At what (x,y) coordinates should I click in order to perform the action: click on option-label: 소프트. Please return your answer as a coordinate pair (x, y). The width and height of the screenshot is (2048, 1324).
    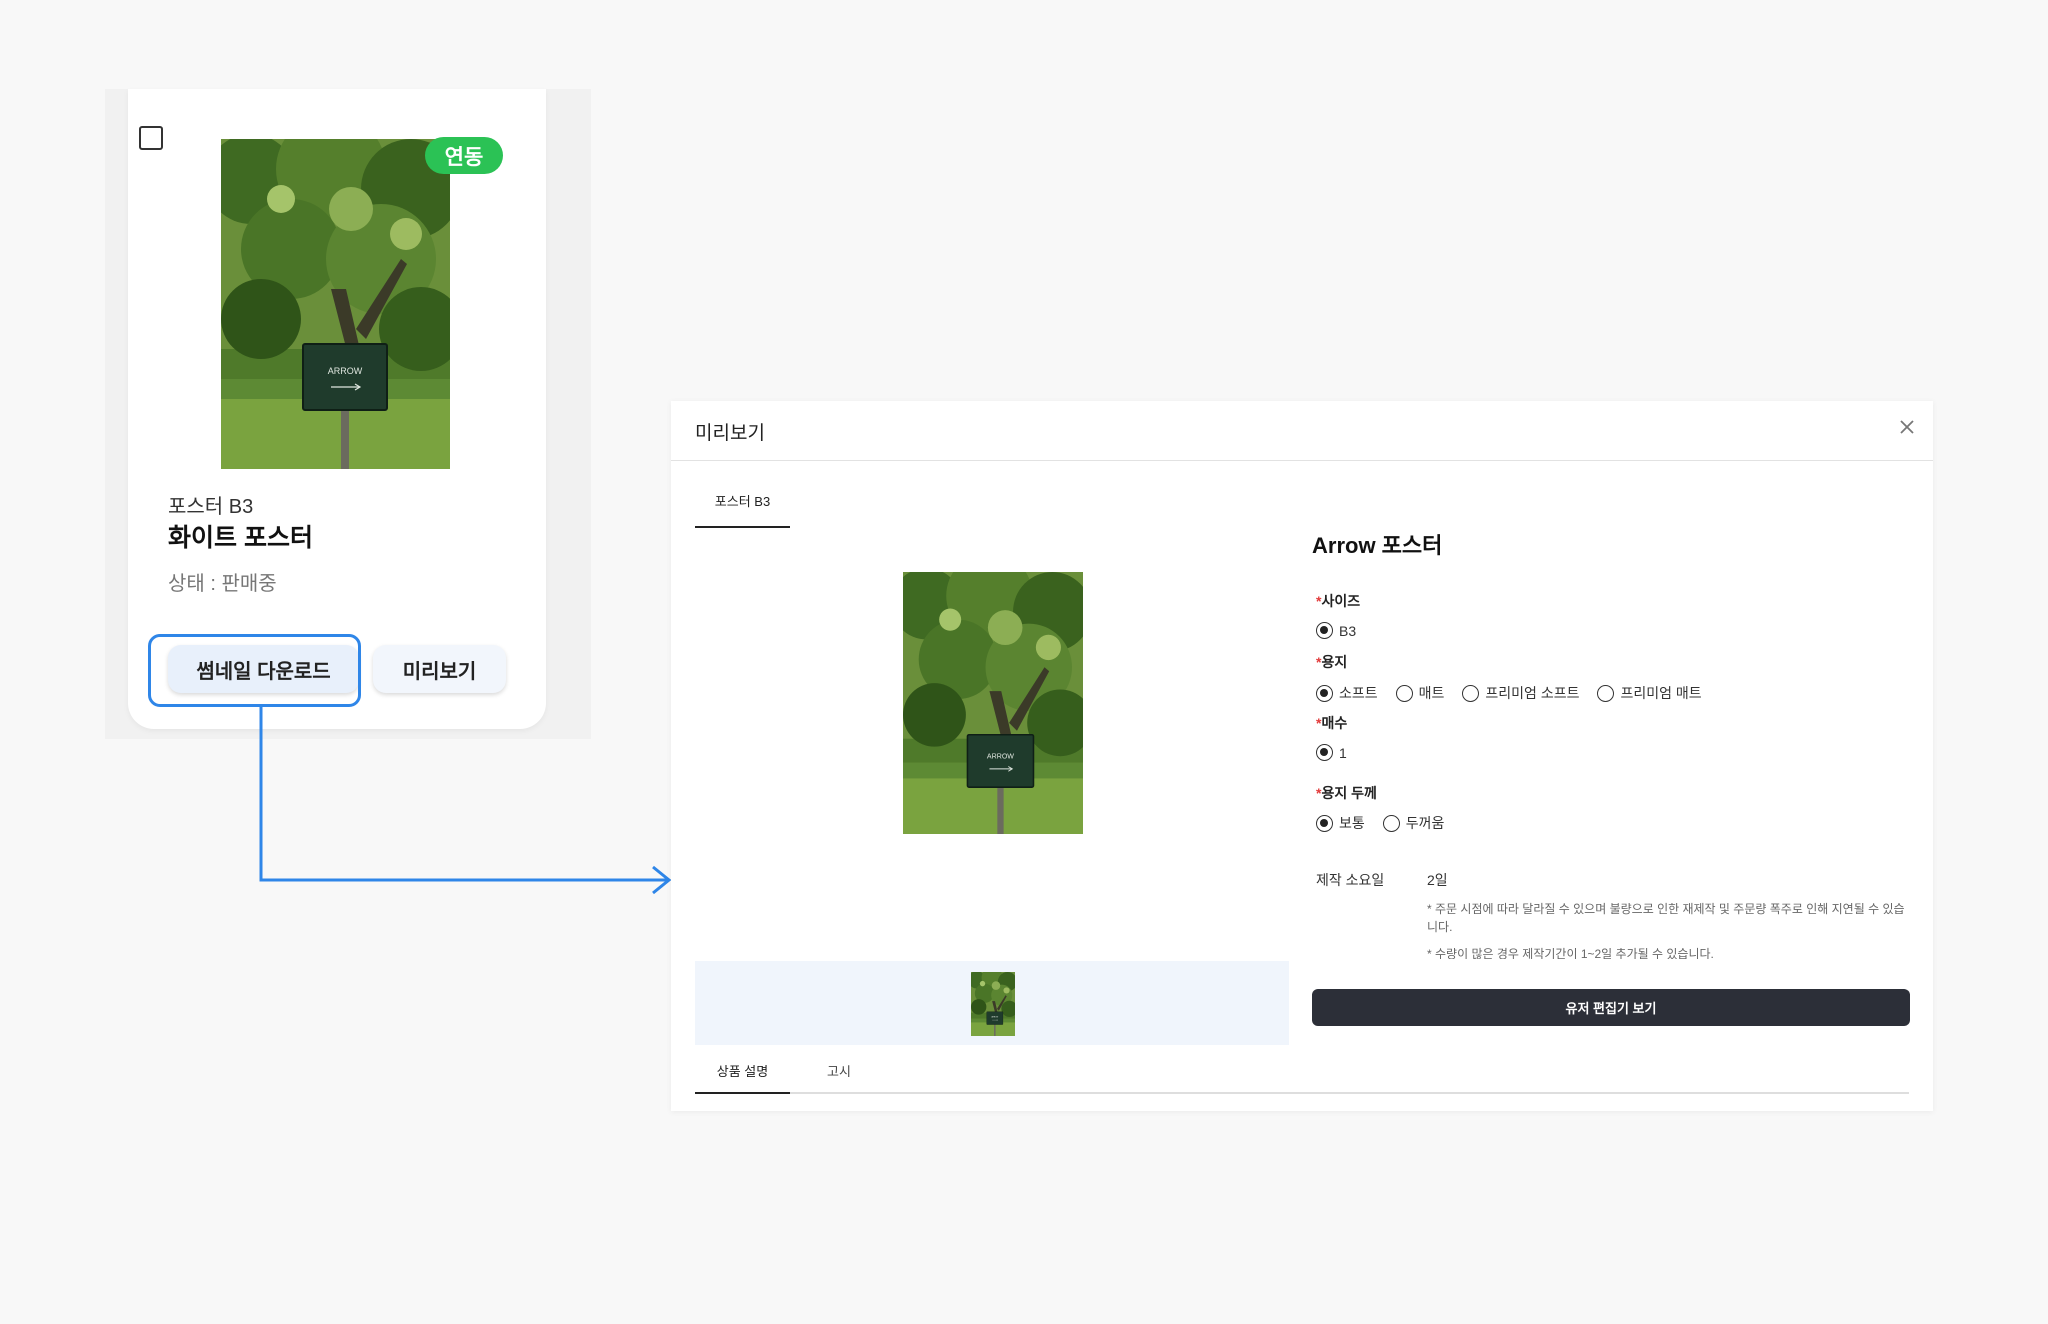
    Looking at the image, I should click on (1358, 693).